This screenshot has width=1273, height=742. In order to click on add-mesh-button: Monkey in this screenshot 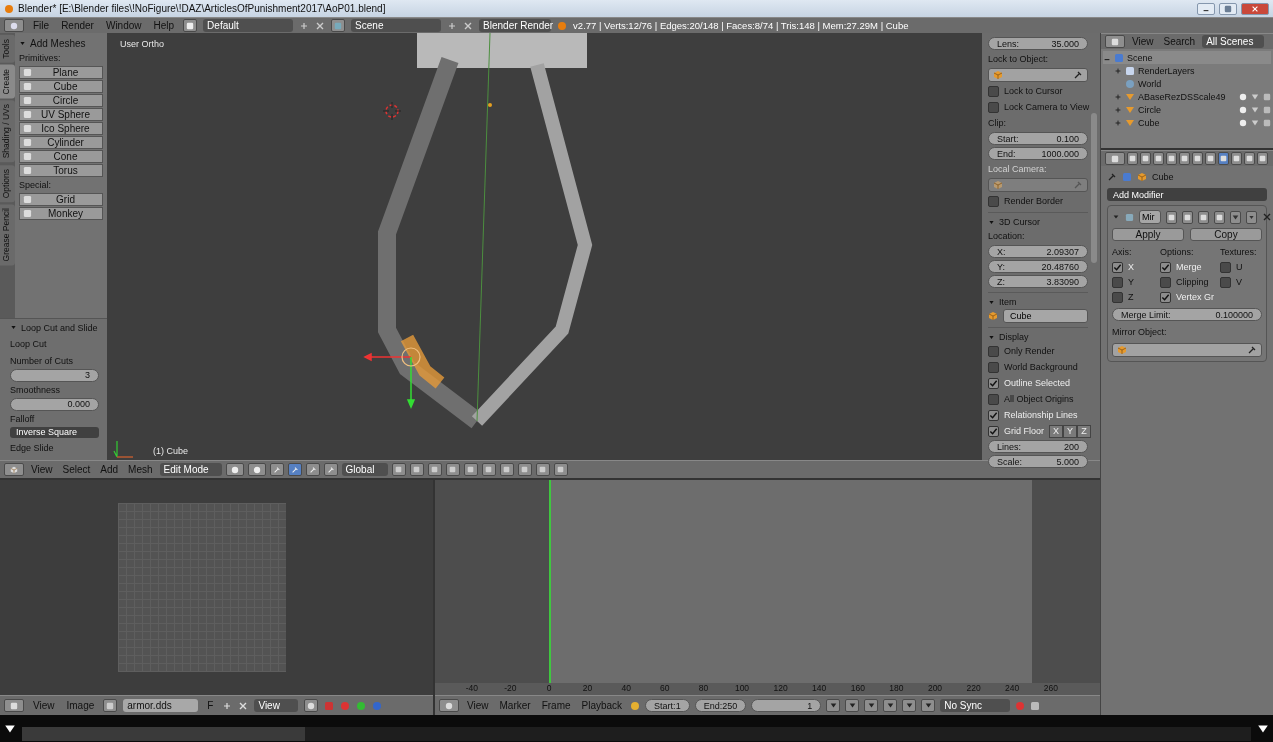, I will do `click(61, 213)`.